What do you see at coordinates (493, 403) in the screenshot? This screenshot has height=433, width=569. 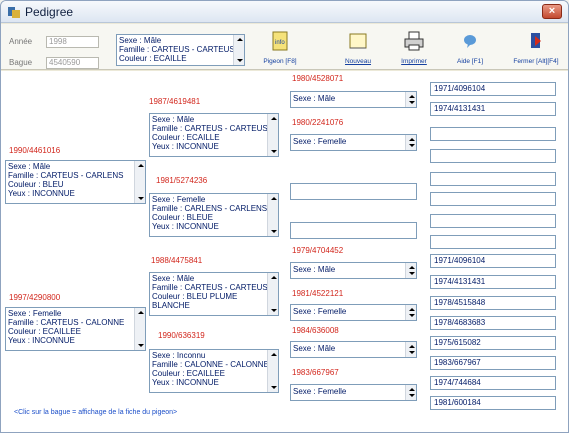 I see `ancestor-16: 1981/600184` at bounding box center [493, 403].